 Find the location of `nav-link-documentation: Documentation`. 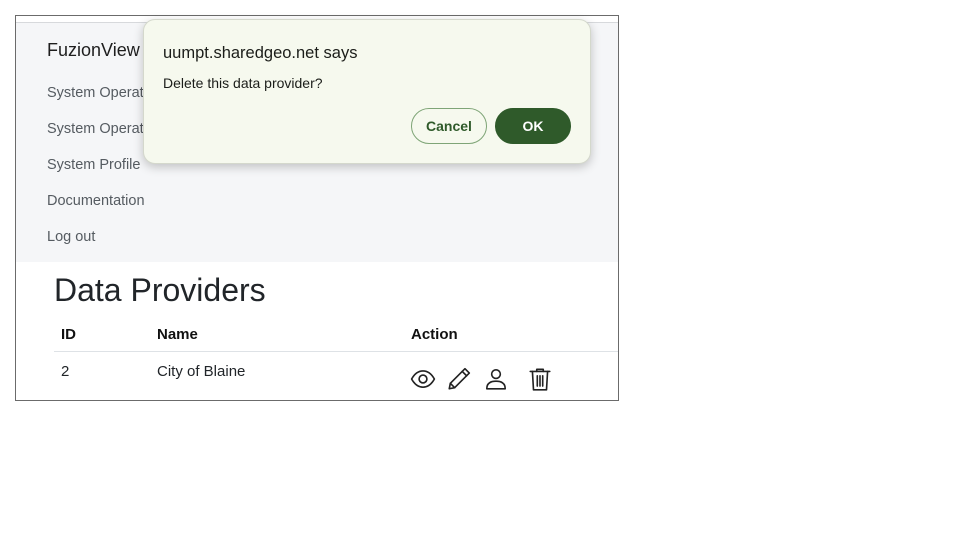

nav-link-documentation: Documentation is located at coordinates (96, 201).